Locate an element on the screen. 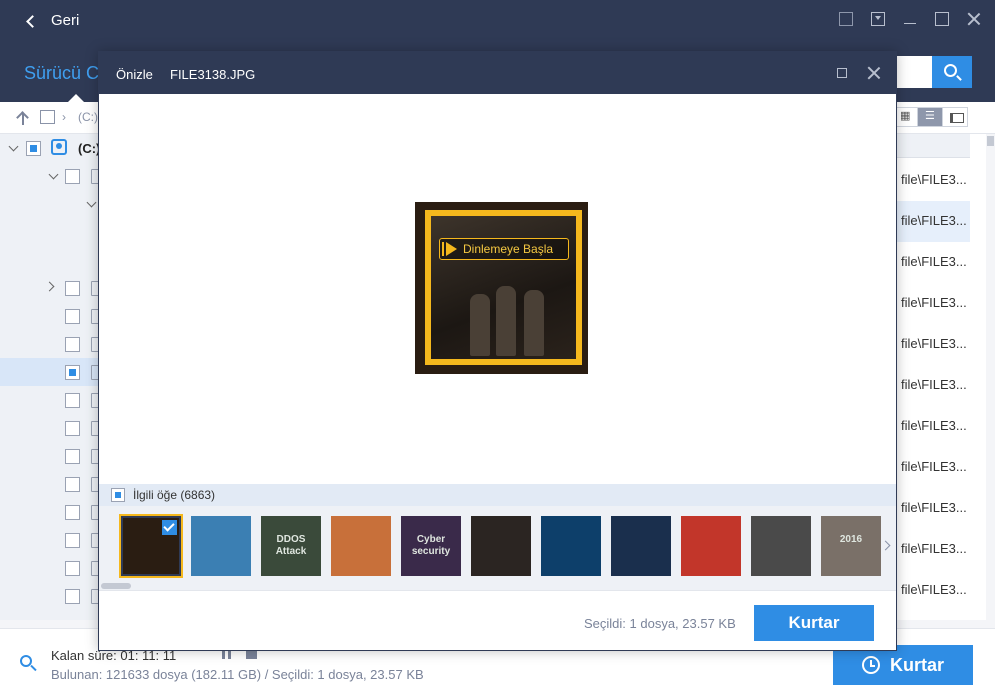 This screenshot has width=995, height=695. title-bar: Geri is located at coordinates (497, 22).